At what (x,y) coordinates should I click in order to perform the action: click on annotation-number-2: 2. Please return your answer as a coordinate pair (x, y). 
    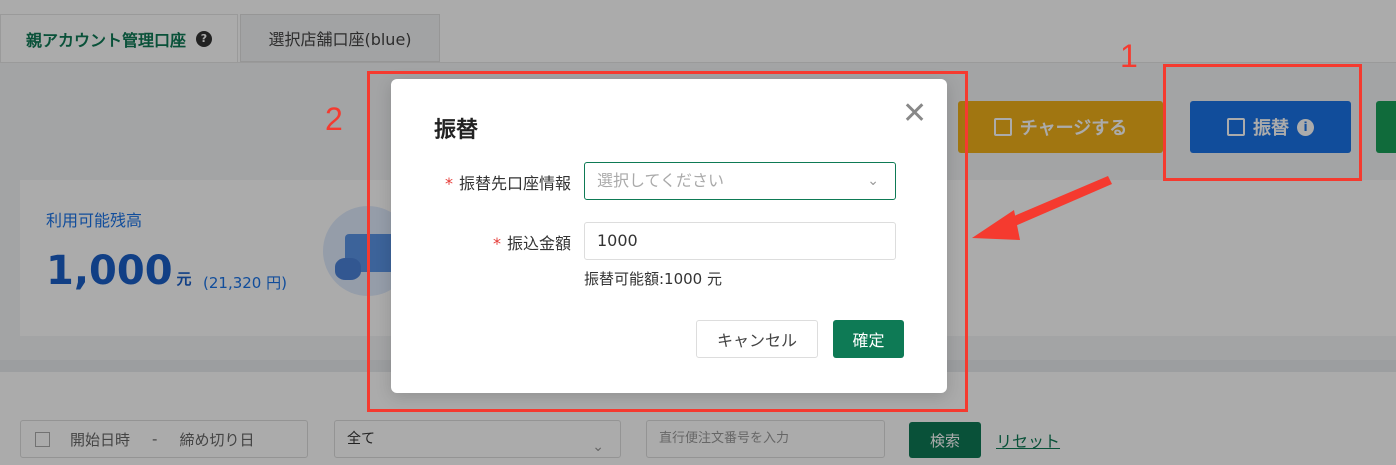
    Looking at the image, I should click on (334, 119).